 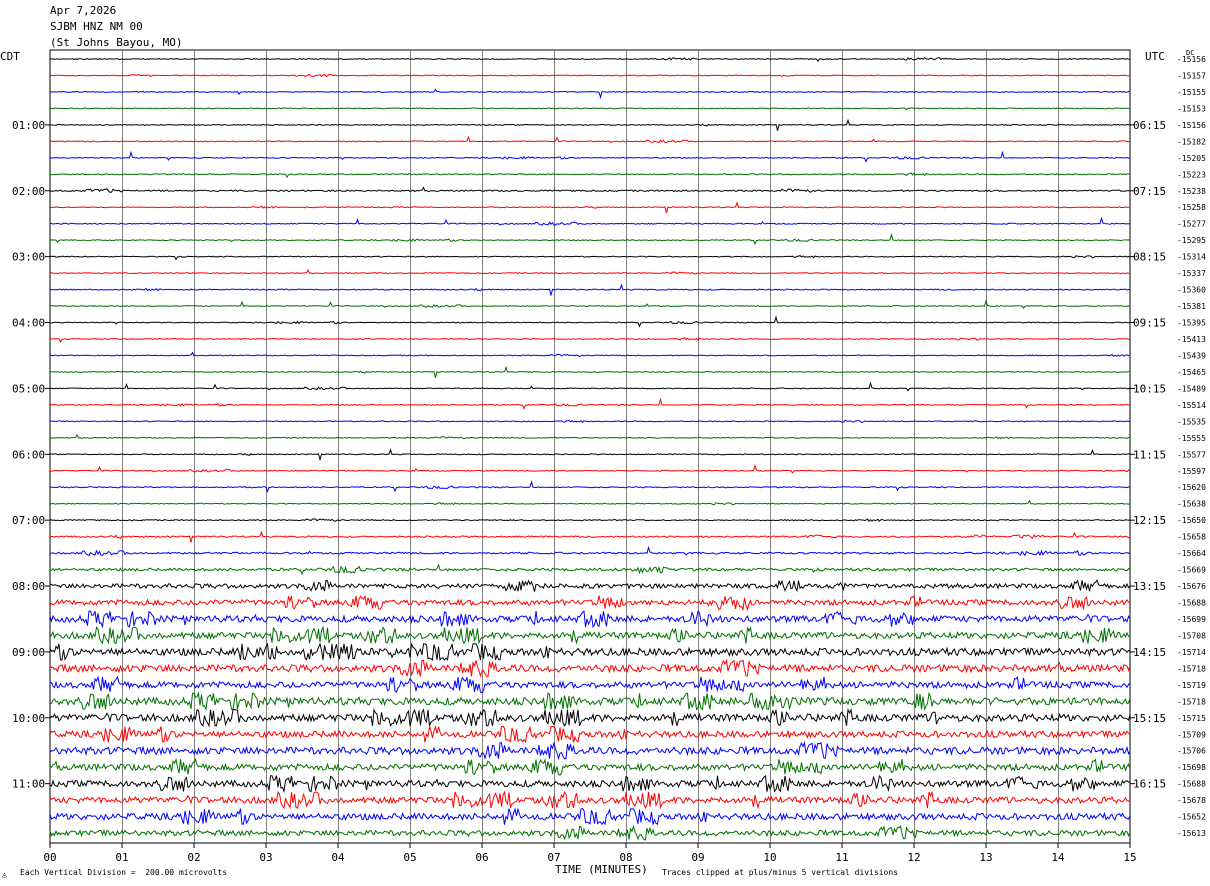 I want to click on dc-offset-label: -15597, so click(x=1191, y=471).